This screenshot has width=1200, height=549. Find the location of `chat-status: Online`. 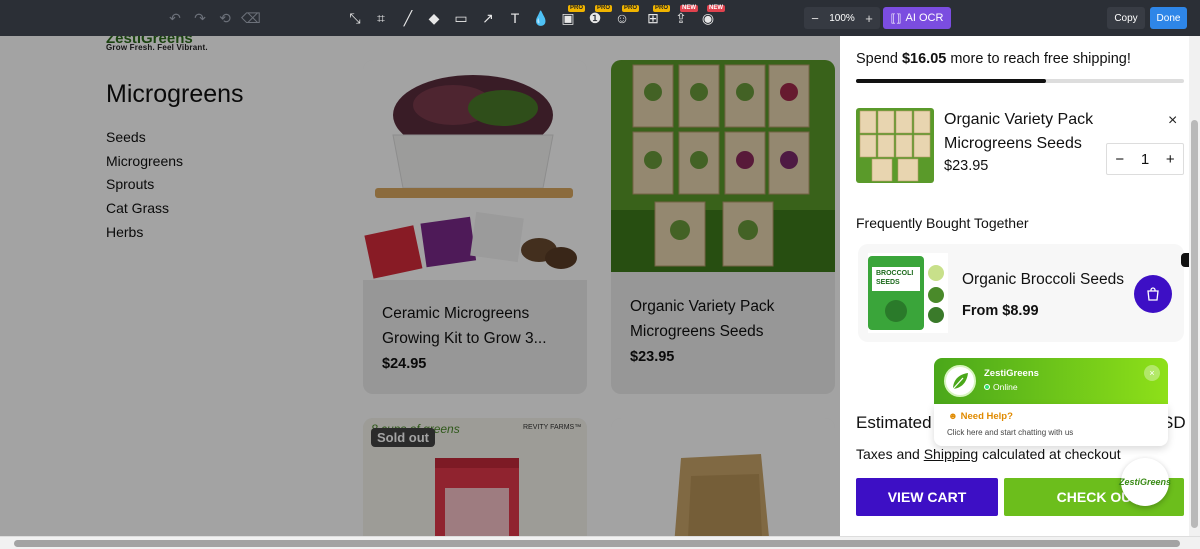

chat-status: Online is located at coordinates (1001, 387).